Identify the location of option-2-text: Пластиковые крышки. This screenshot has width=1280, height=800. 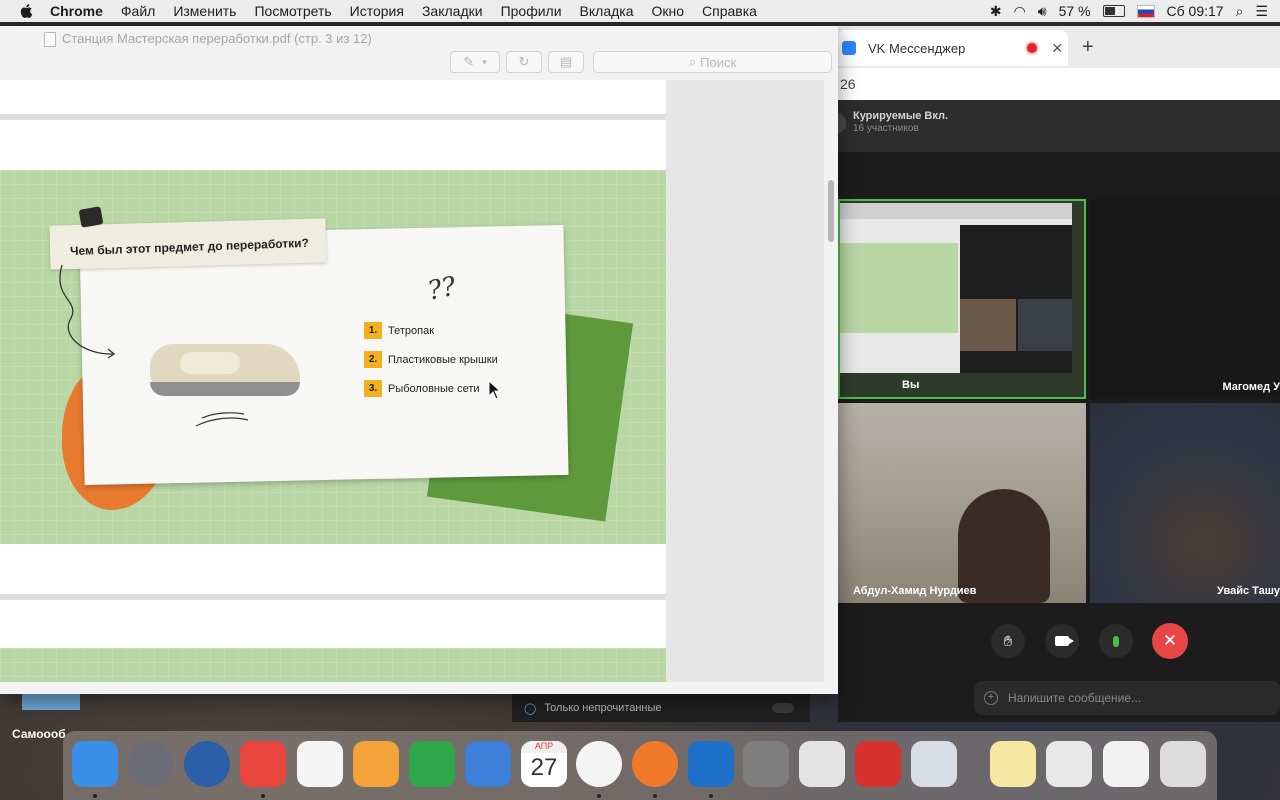
(443, 359).